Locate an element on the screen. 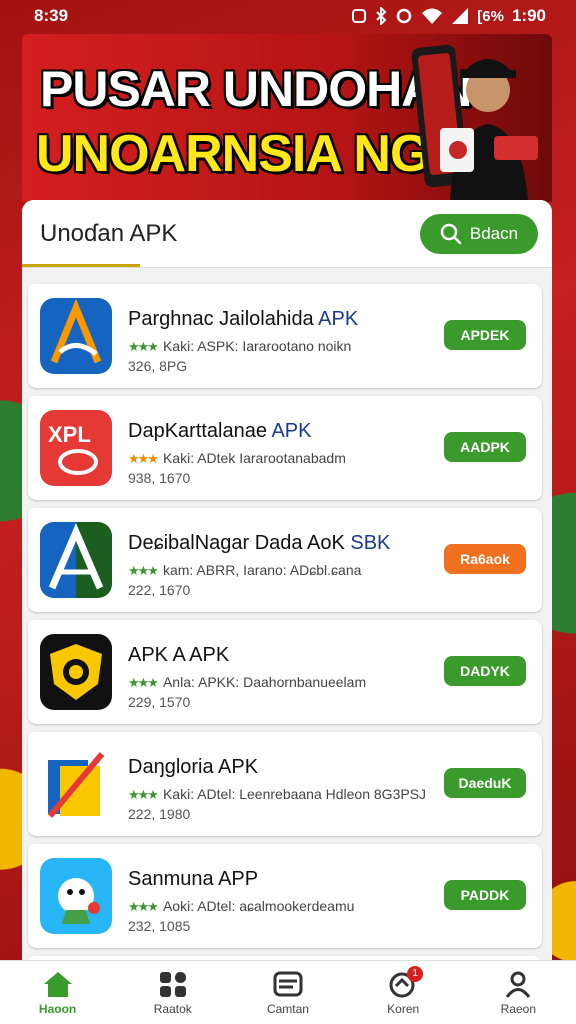  download-button: PADDK is located at coordinates (485, 895).